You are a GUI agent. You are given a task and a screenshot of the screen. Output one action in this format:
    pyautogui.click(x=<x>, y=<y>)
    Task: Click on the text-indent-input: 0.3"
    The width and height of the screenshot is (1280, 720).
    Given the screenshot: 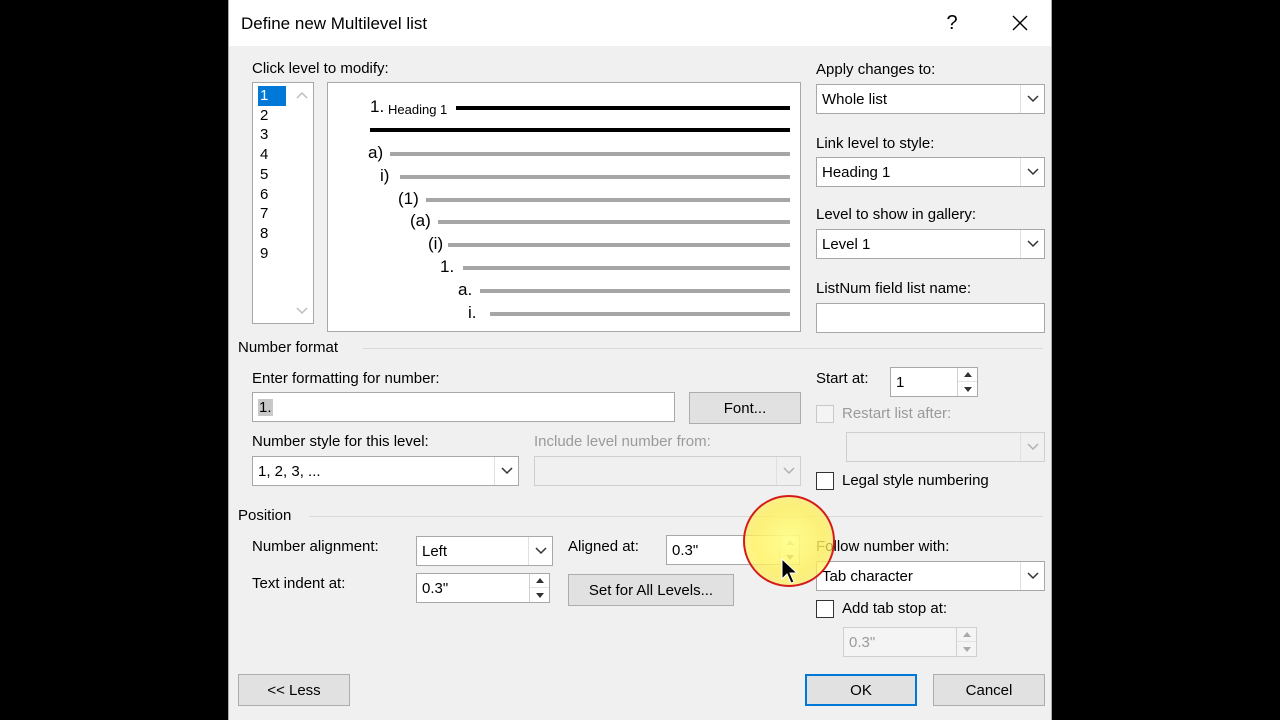 What is the action you would take?
    pyautogui.click(x=483, y=588)
    